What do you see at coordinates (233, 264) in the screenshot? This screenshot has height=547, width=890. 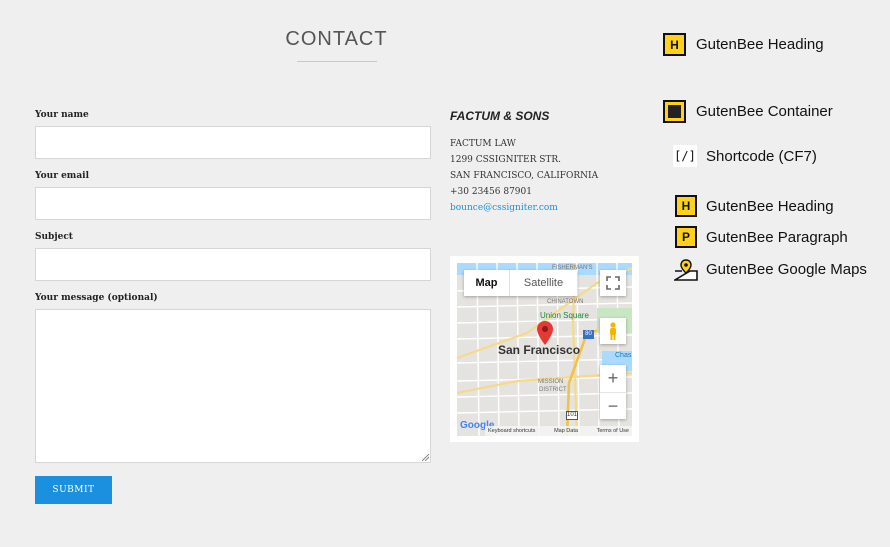 I see `subject-input` at bounding box center [233, 264].